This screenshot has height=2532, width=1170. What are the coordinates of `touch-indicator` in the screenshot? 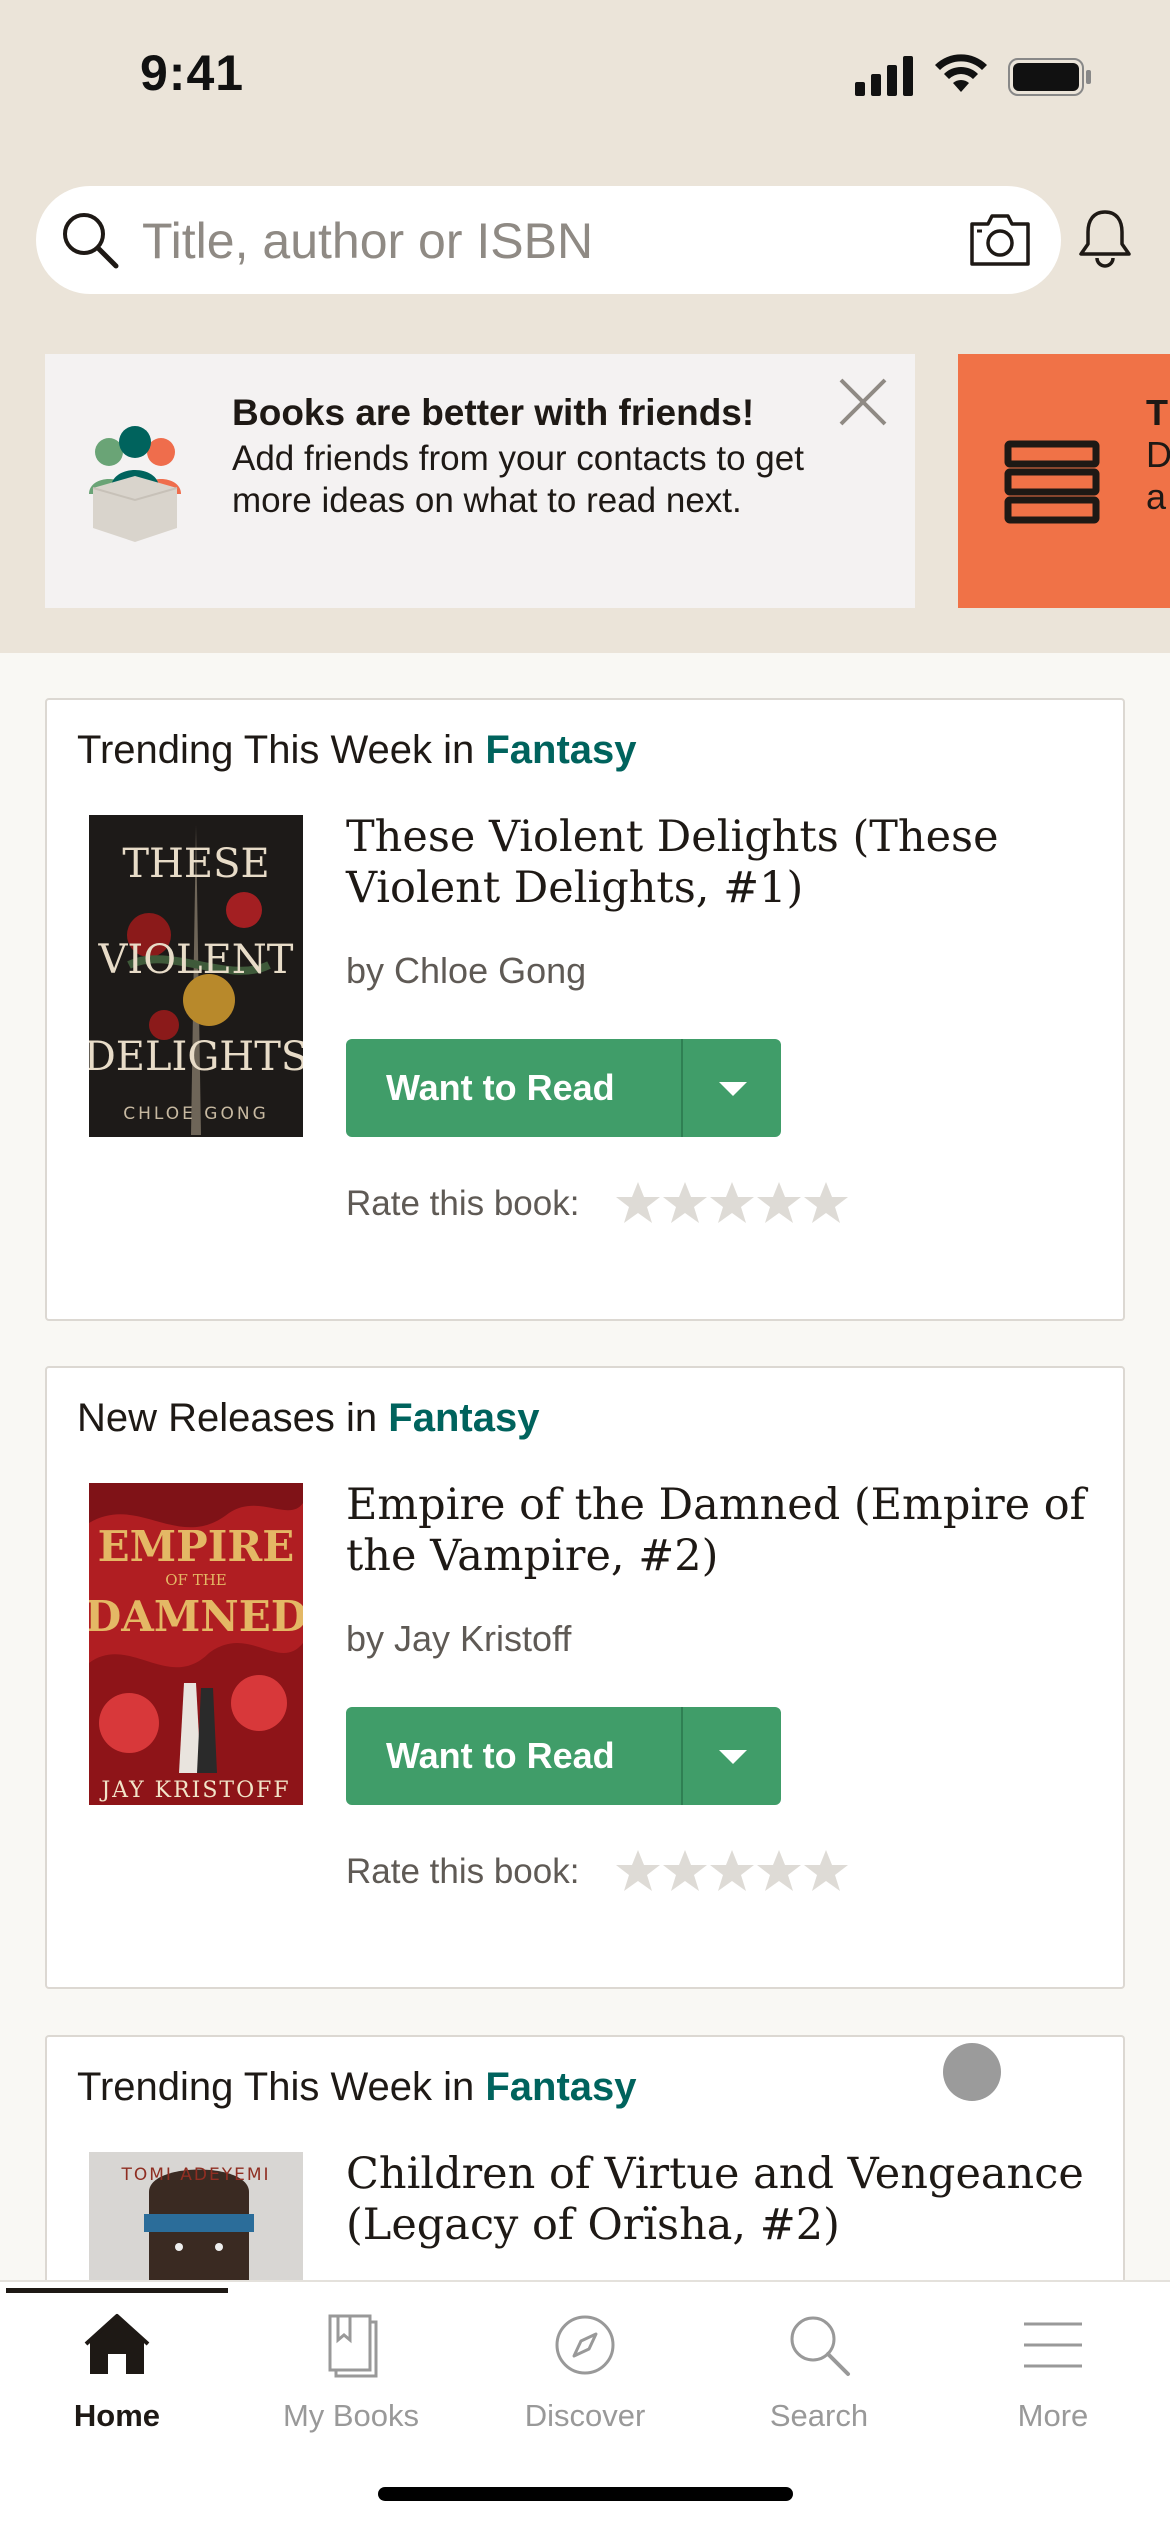 It's located at (972, 2072).